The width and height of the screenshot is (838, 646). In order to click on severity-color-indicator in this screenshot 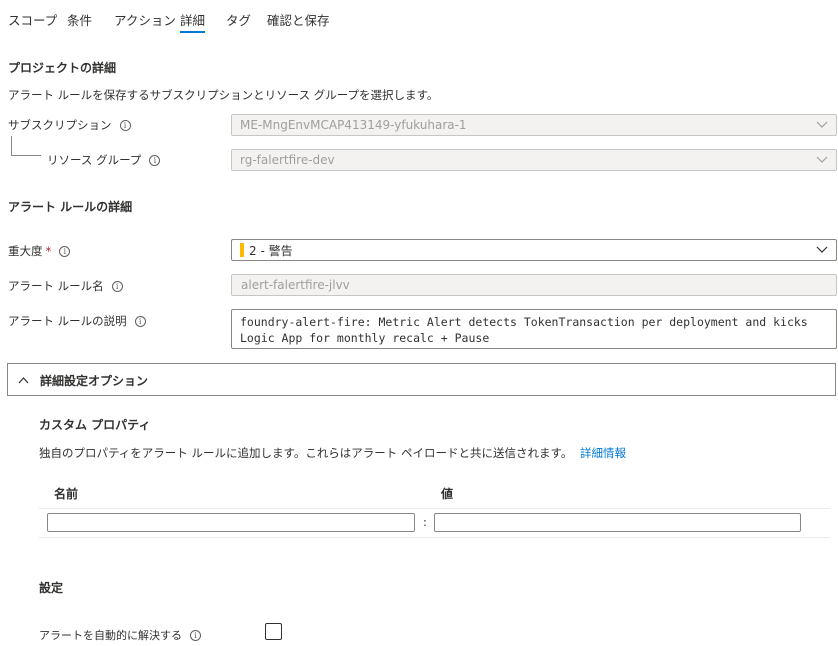, I will do `click(242, 250)`.